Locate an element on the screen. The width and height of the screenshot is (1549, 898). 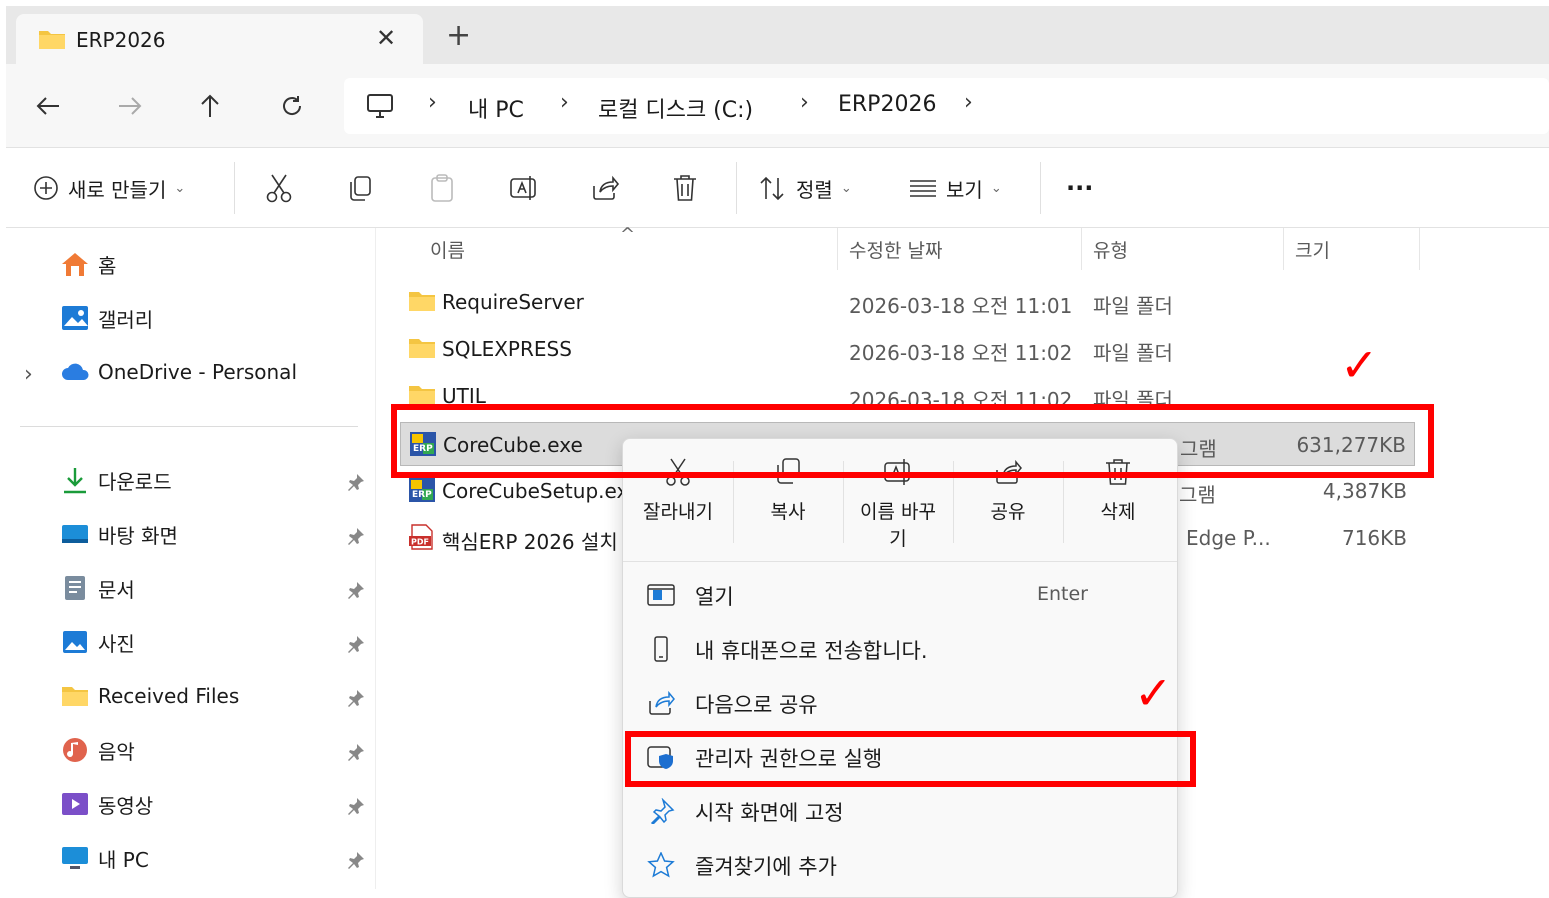
column-header-size: 크기 is located at coordinates (1312, 249).